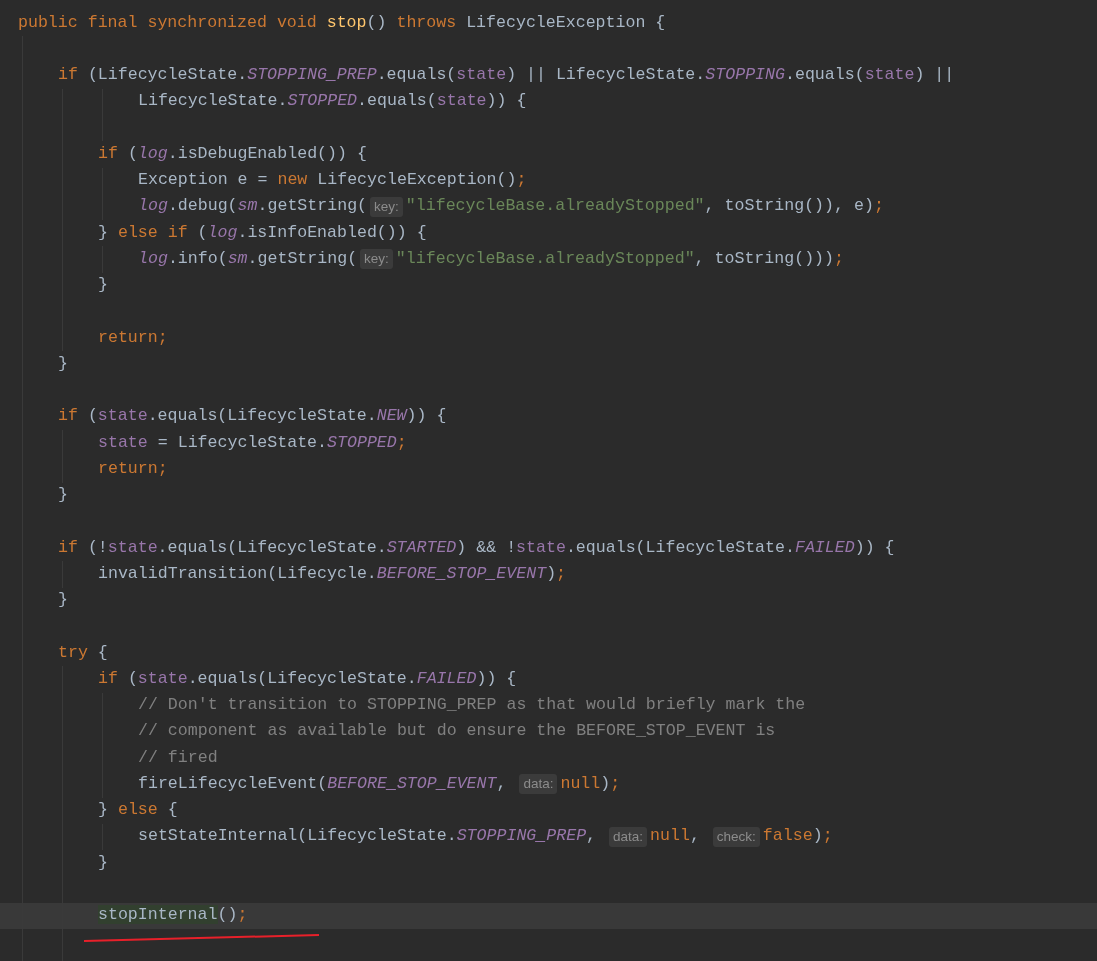 The width and height of the screenshot is (1097, 961). Describe the element at coordinates (332, 573) in the screenshot. I see `code-text: invalidTransition(Lifecycle.BEFORE_STOP_EVENT);` at that location.